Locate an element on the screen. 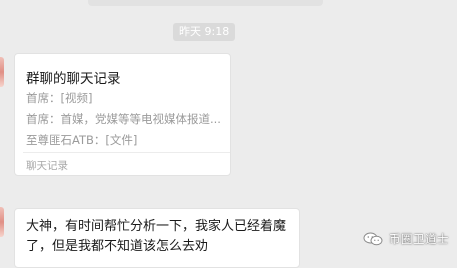 The height and width of the screenshot is (268, 457). wechat-icon is located at coordinates (373, 239).